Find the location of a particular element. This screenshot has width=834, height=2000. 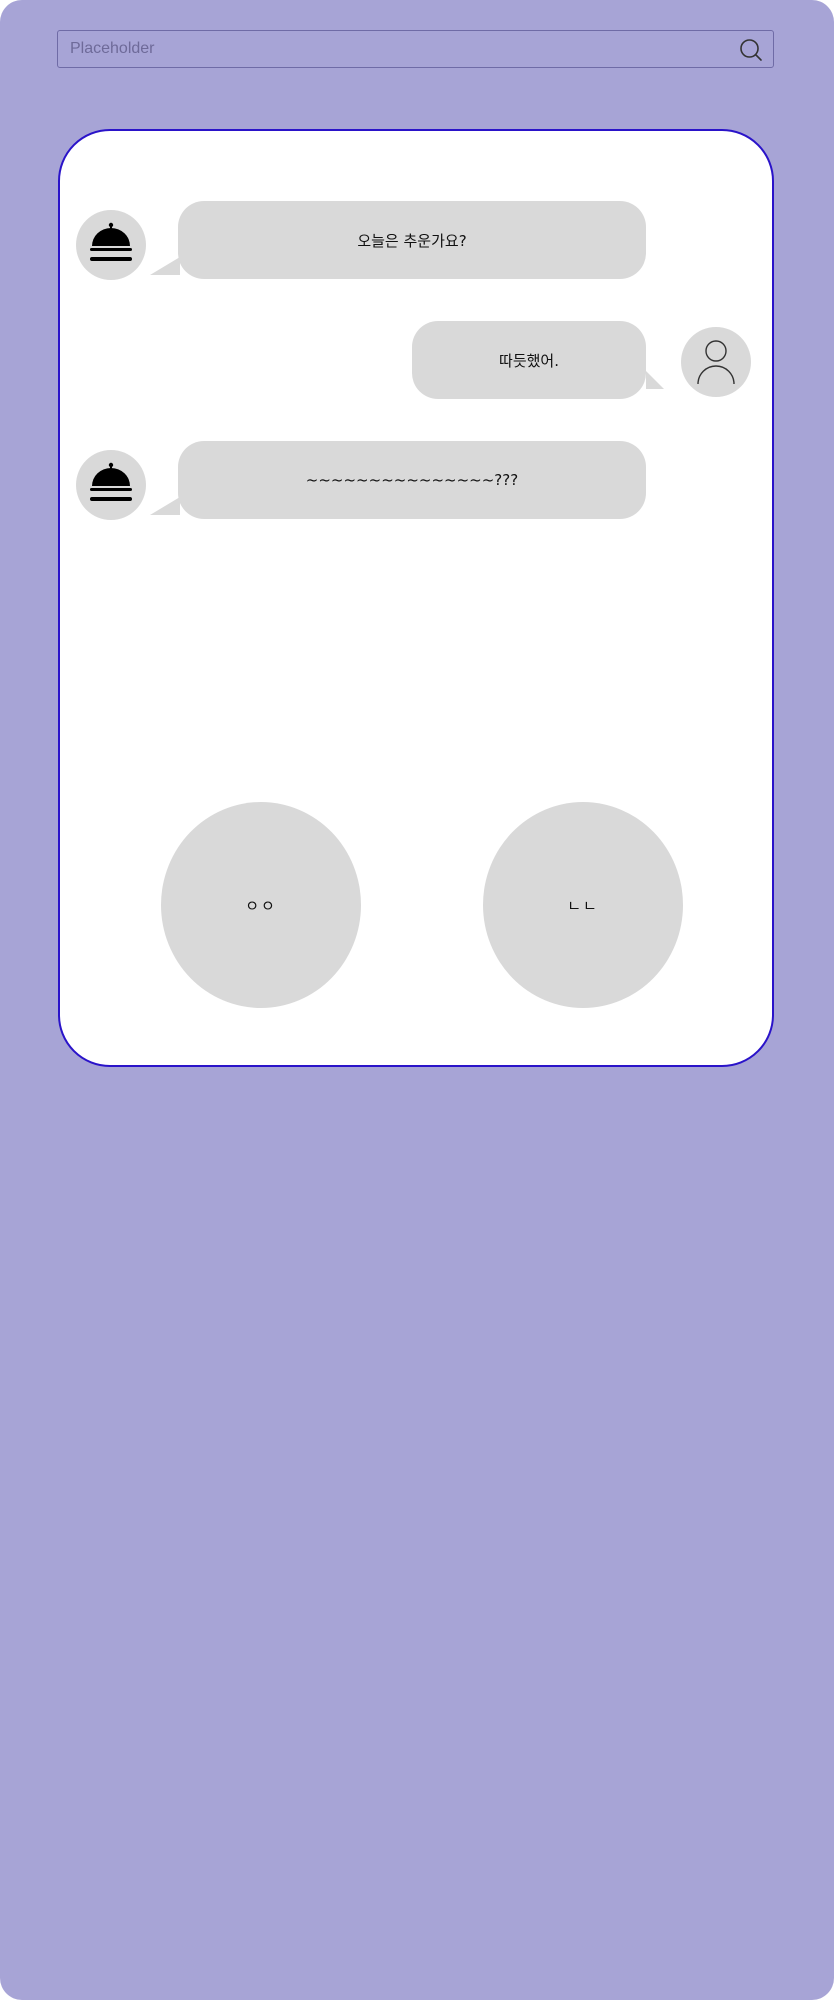

message-text: ~~~~~~~~~~~~~~~??? is located at coordinates (412, 480).